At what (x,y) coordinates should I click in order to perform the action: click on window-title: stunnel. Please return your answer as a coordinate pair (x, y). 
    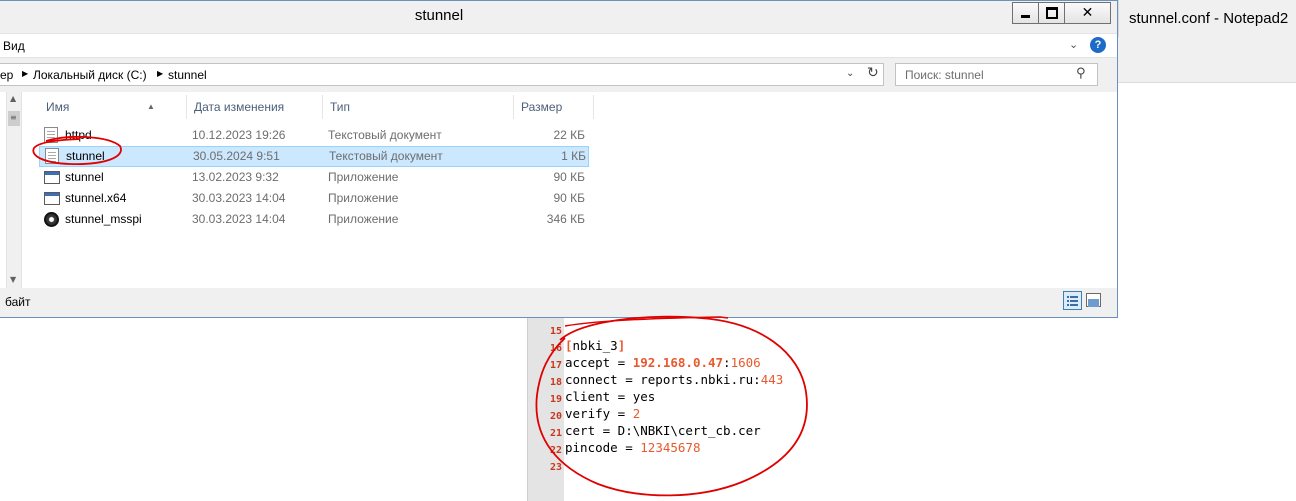
    Looking at the image, I should click on (439, 15).